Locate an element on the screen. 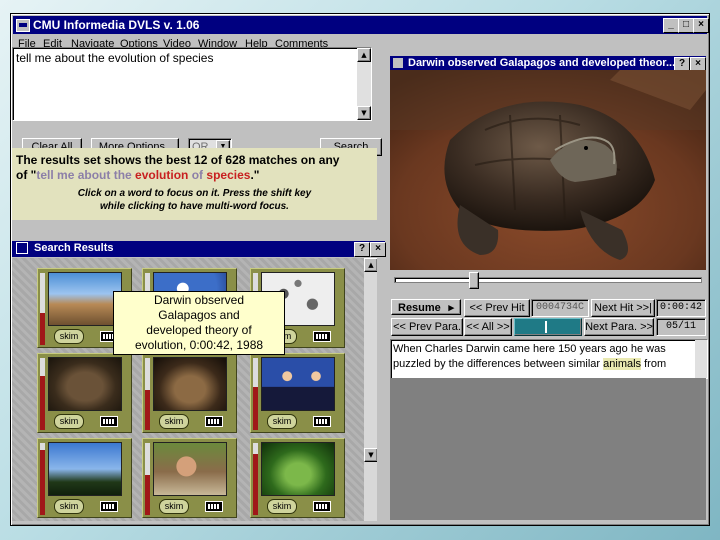 This screenshot has height=540, width=720. tooltip-line: developed theory of is located at coordinates (199, 330).